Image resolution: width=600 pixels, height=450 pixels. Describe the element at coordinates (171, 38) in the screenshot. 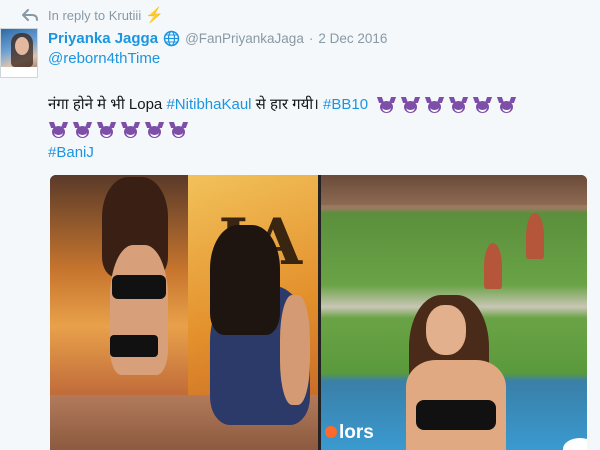

I see `globe-icon` at that location.